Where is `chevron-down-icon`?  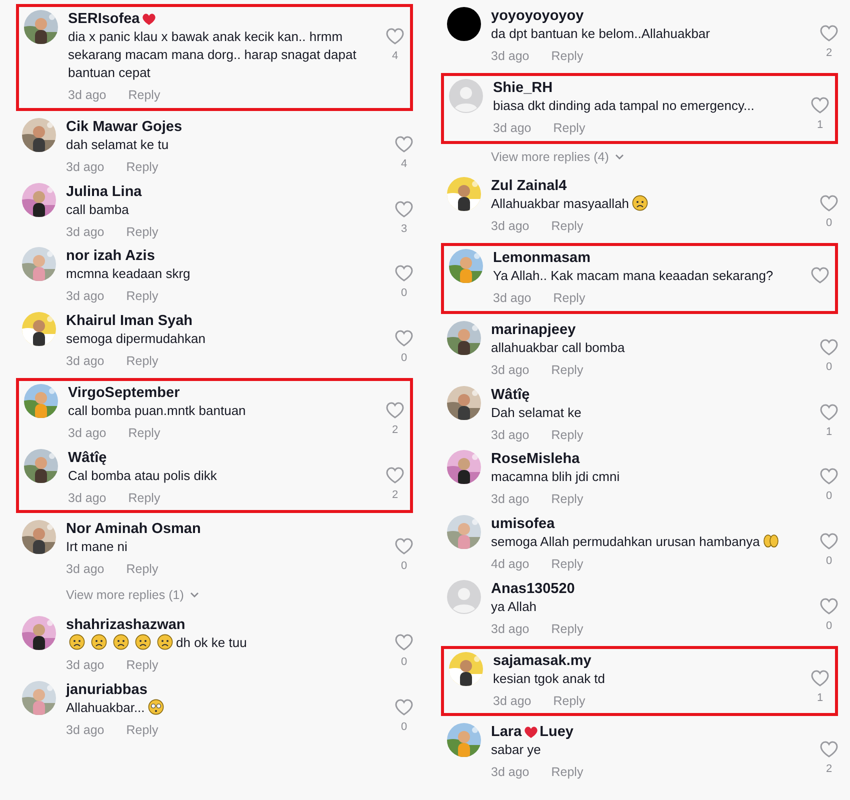 chevron-down-icon is located at coordinates (194, 595).